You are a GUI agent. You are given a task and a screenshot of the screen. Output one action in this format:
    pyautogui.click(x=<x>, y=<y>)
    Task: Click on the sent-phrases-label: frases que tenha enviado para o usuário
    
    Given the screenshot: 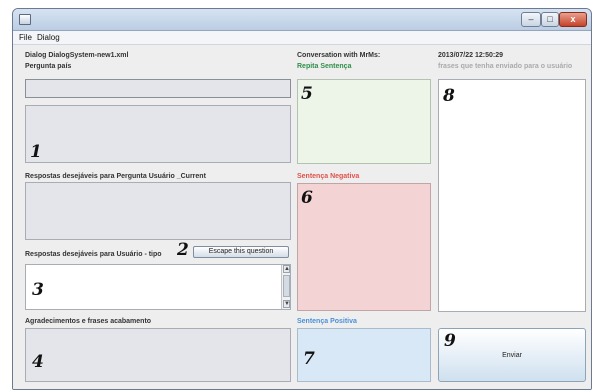 What is the action you would take?
    pyautogui.click(x=505, y=66)
    